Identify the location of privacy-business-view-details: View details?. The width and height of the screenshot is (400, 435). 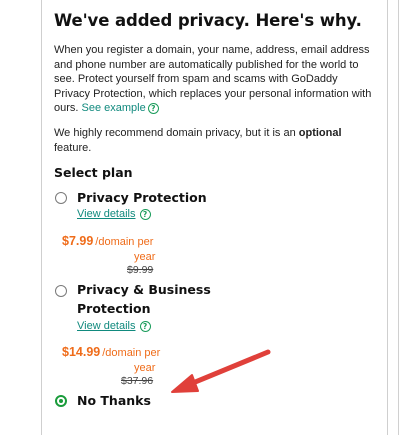
(114, 326).